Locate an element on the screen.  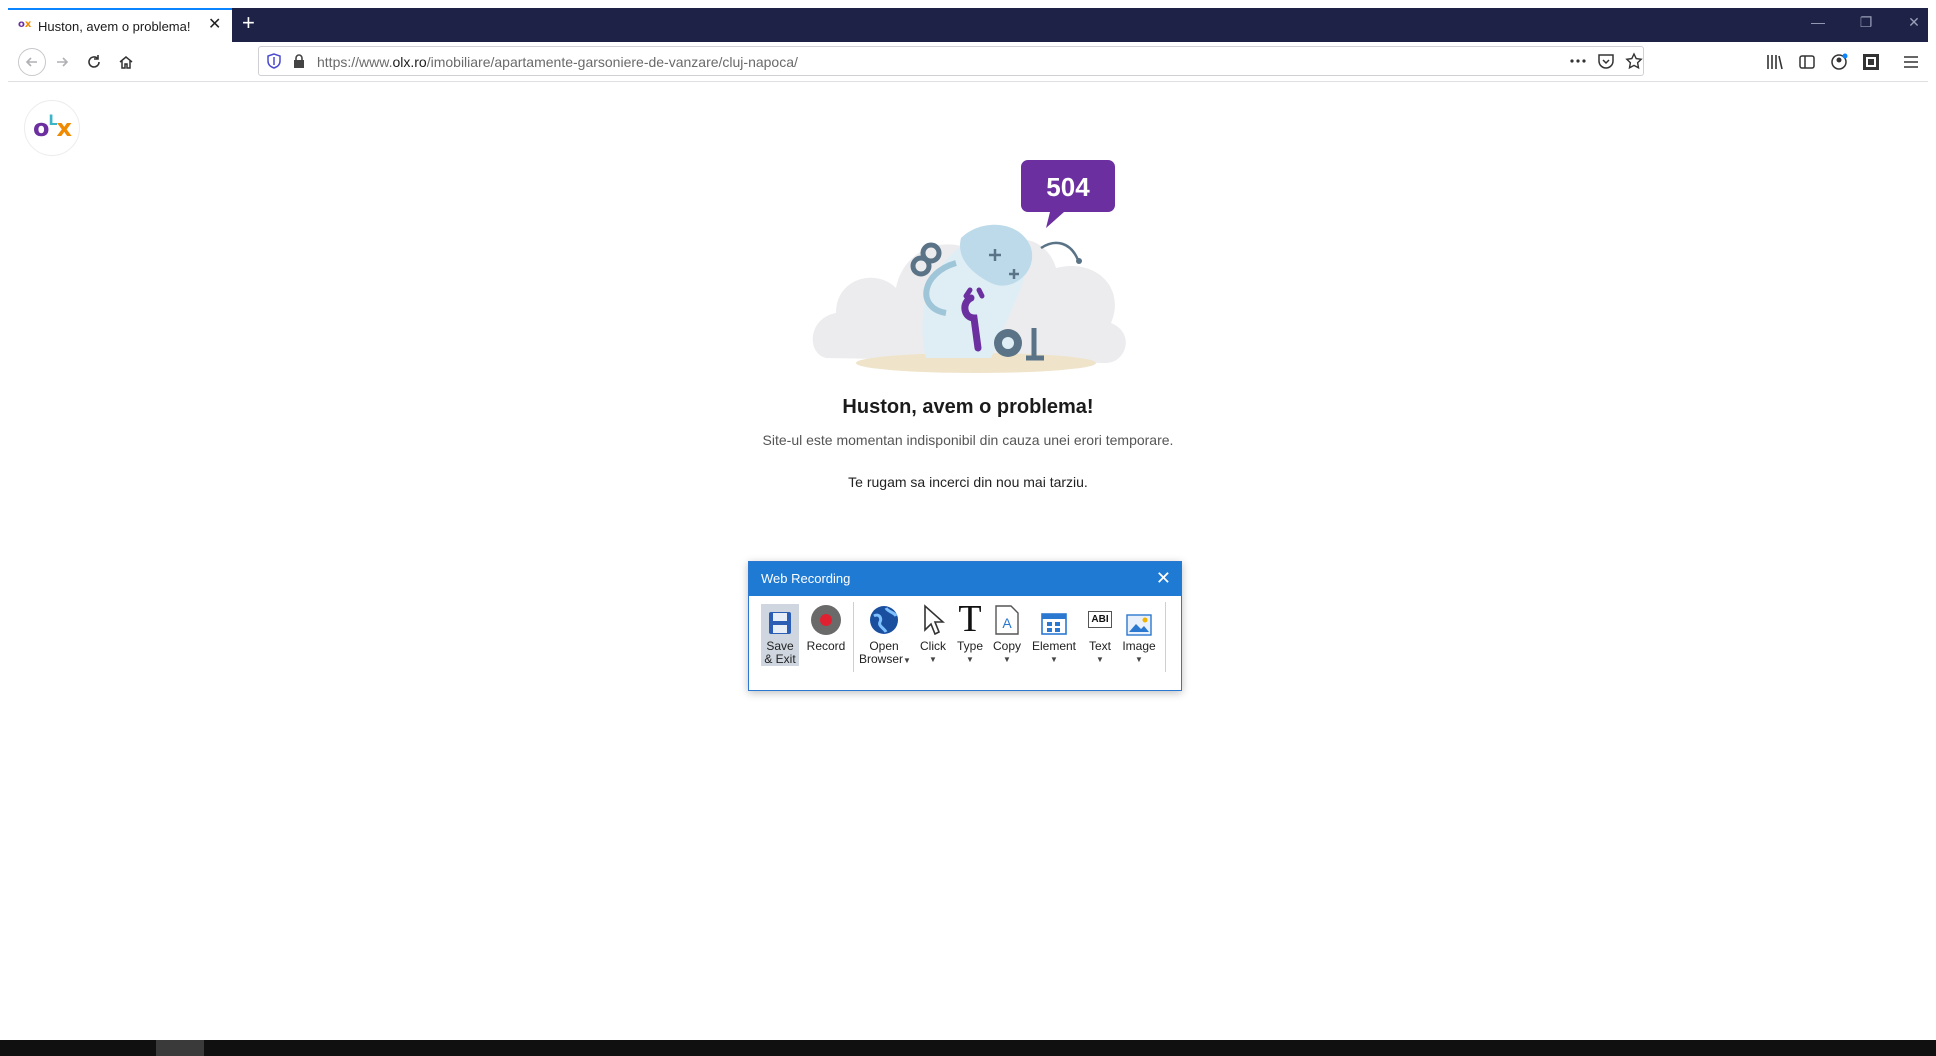
cursor-arrow-icon is located at coordinates (934, 620).